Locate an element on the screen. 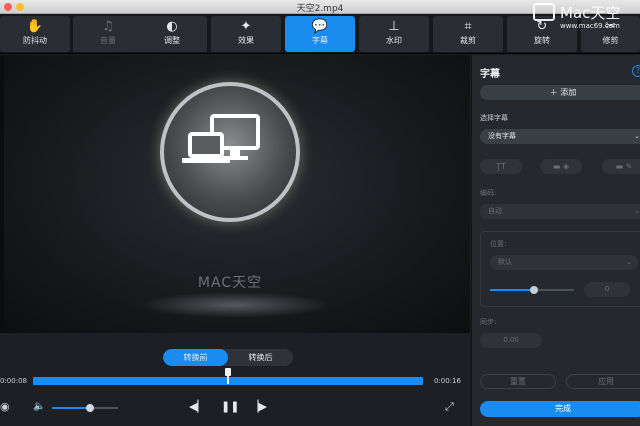 The height and width of the screenshot is (426, 640). reset-button: 重置 is located at coordinates (518, 381).